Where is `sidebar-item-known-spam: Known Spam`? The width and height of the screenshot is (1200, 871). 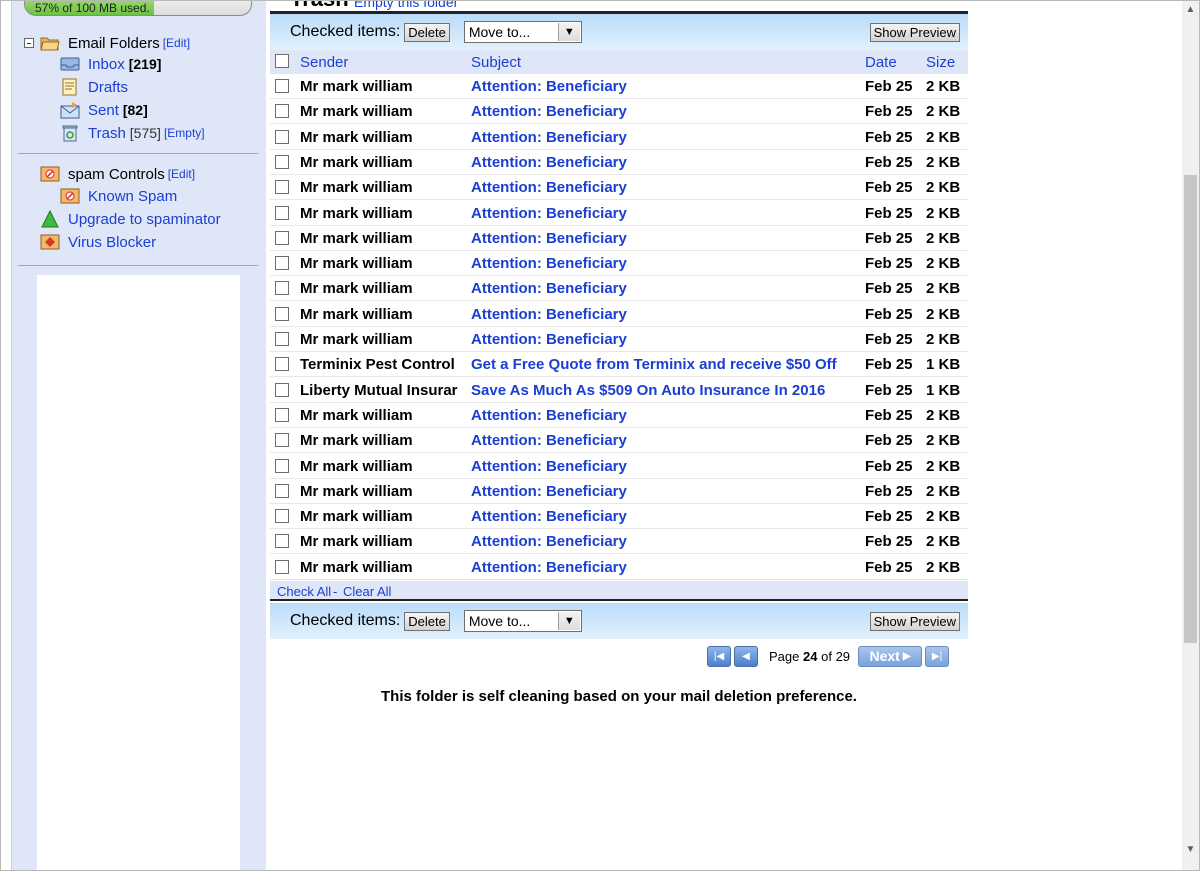 sidebar-item-known-spam: Known Spam is located at coordinates (118, 196).